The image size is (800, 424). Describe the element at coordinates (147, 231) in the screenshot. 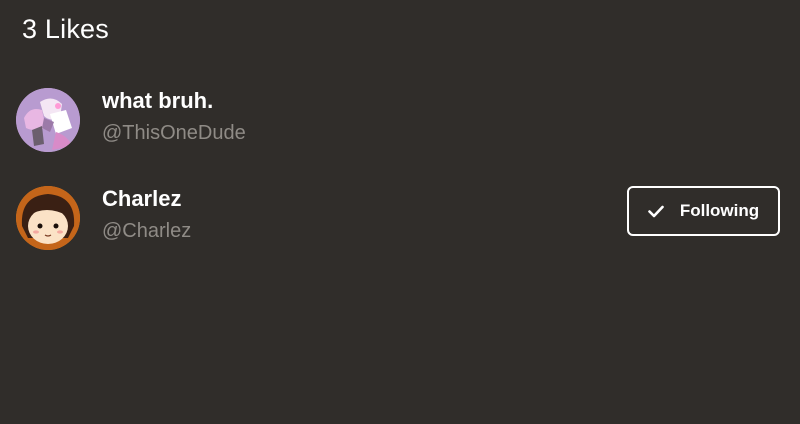

I see `user-handle: @Charlez` at that location.